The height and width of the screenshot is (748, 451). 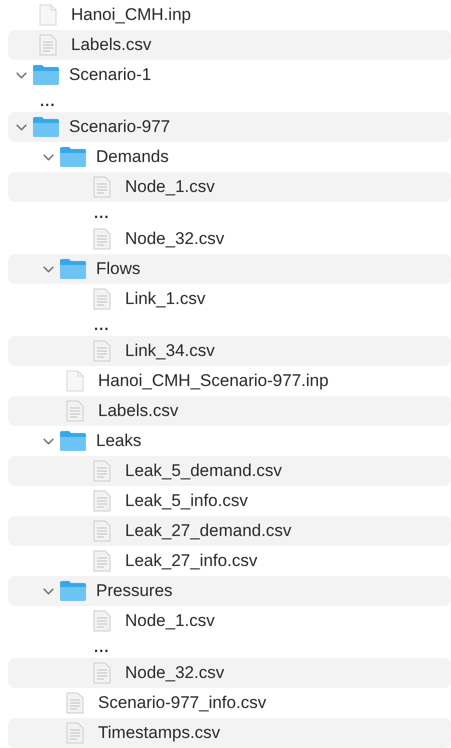 What do you see at coordinates (132, 157) in the screenshot?
I see `file-name: Demands` at bounding box center [132, 157].